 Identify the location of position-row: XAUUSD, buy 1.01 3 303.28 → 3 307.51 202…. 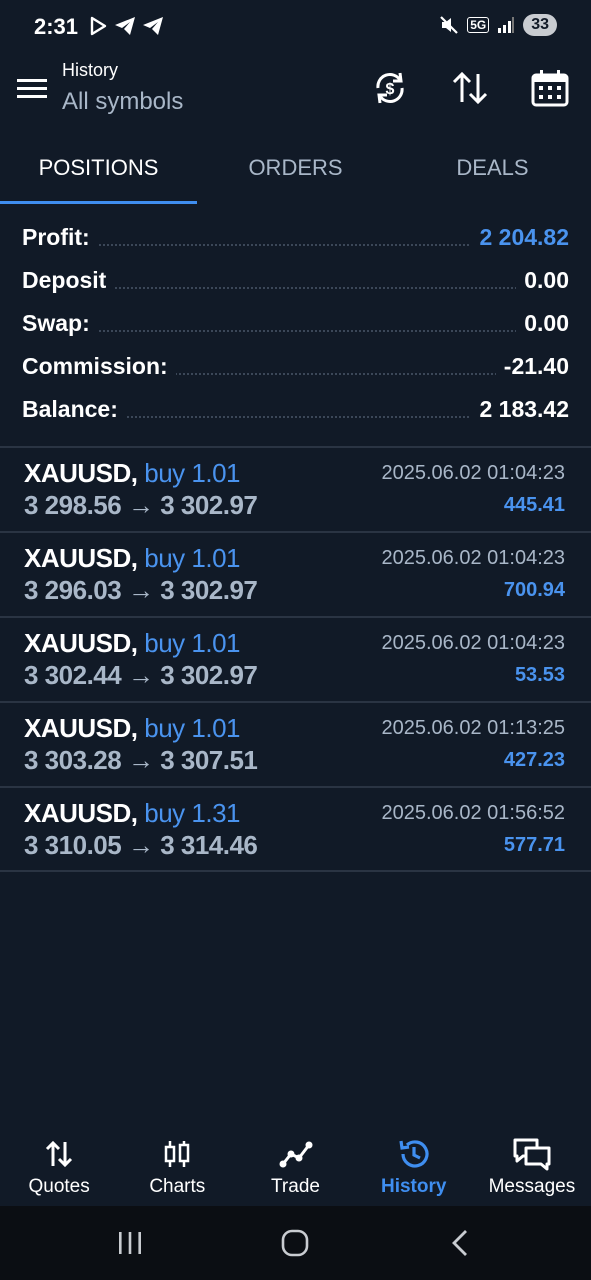
(295, 745).